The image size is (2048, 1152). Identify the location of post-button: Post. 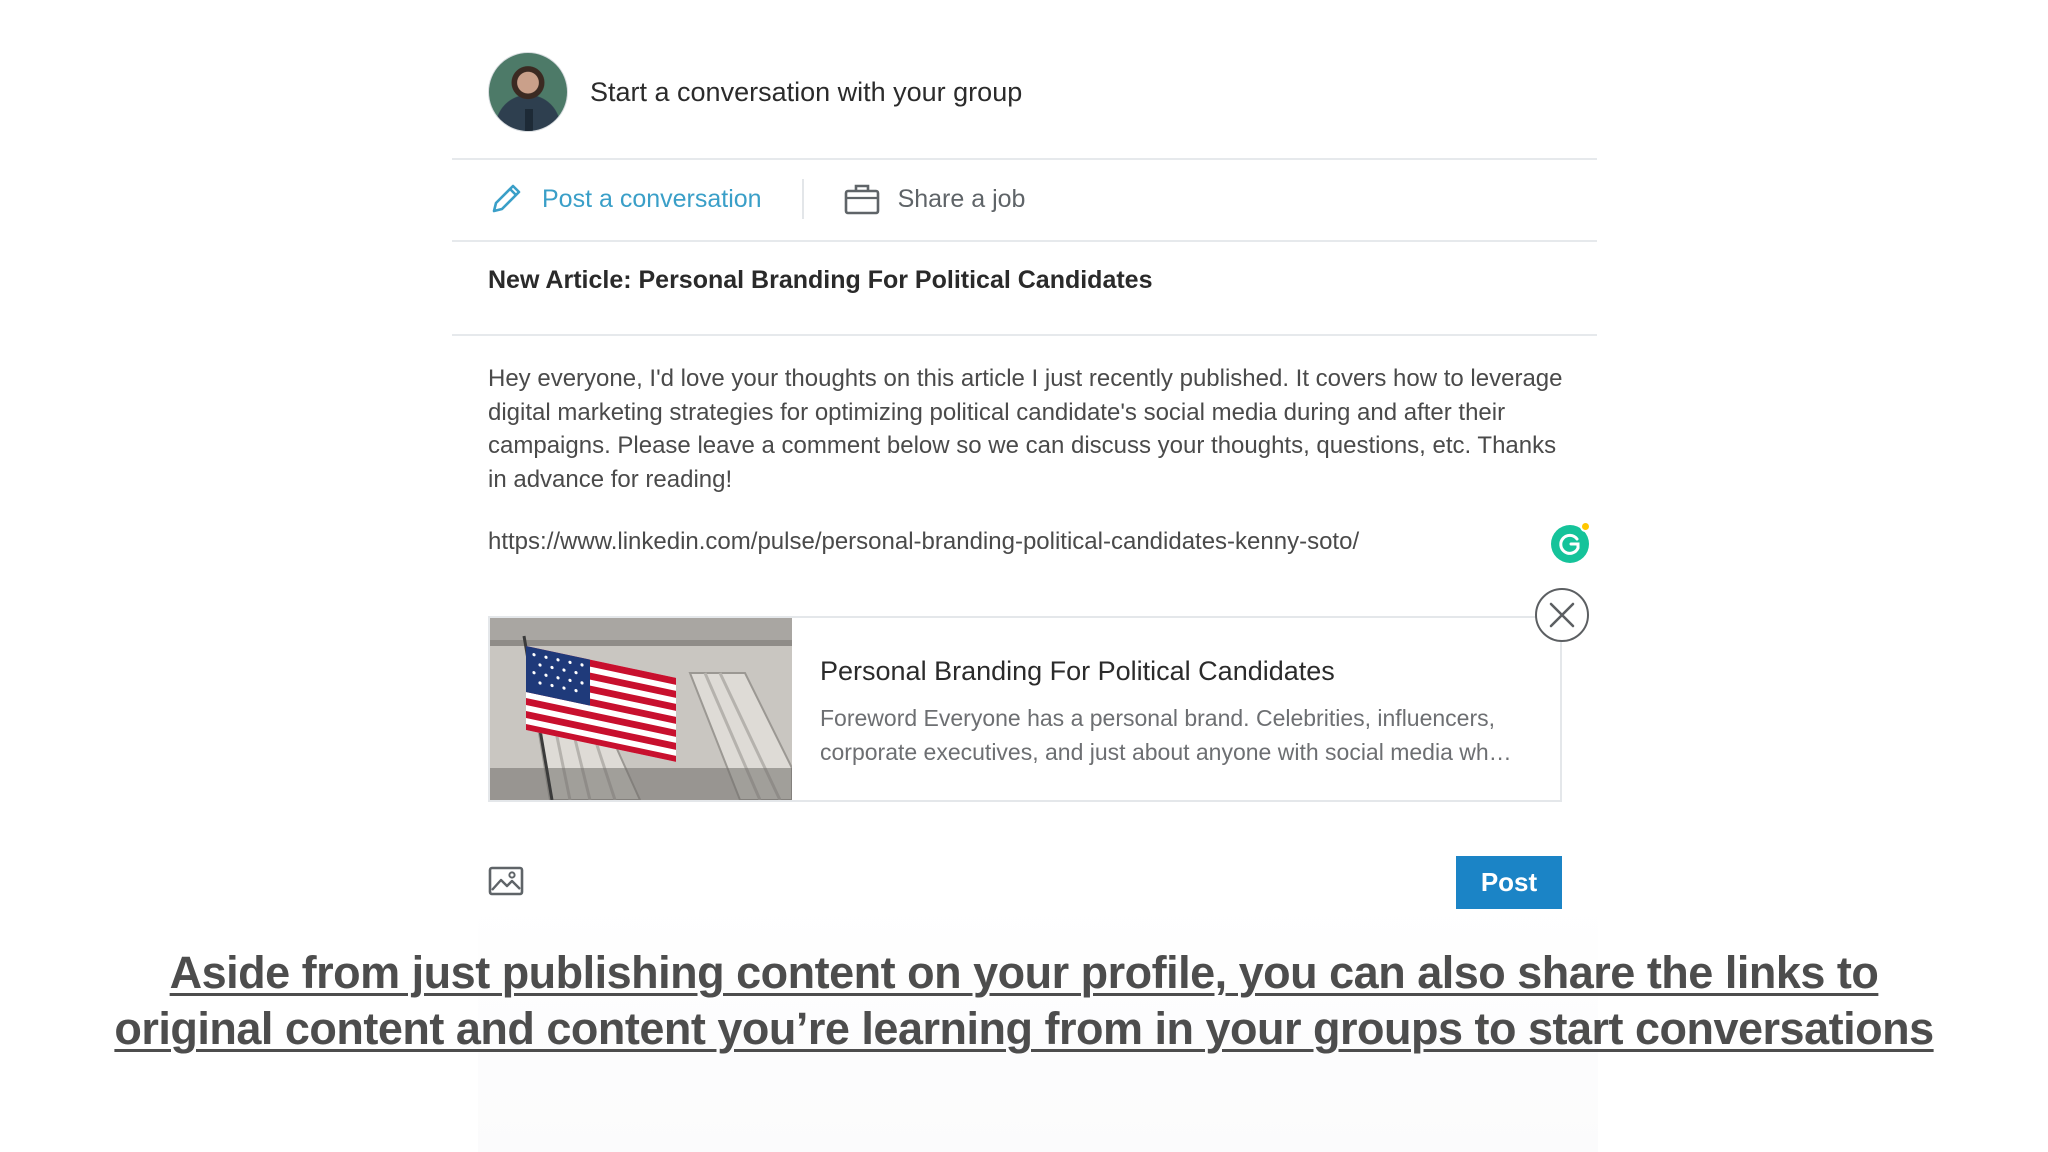
(1509, 882).